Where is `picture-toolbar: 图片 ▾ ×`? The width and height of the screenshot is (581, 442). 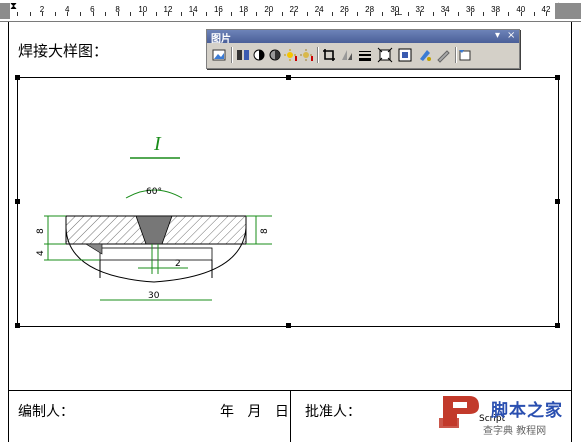 picture-toolbar: 图片 ▾ × is located at coordinates (363, 49).